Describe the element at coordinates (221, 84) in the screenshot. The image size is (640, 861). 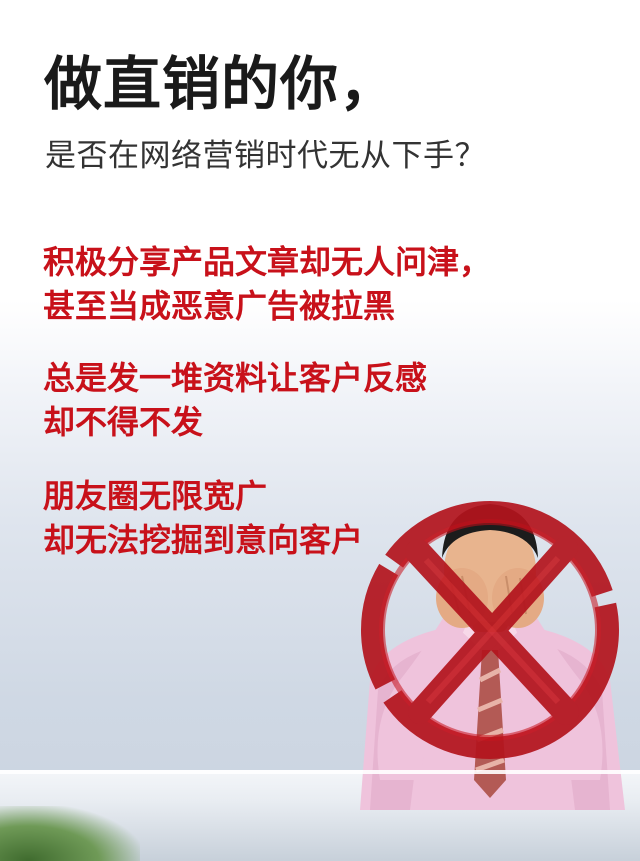
I see `headline: 做直销的你，` at that location.